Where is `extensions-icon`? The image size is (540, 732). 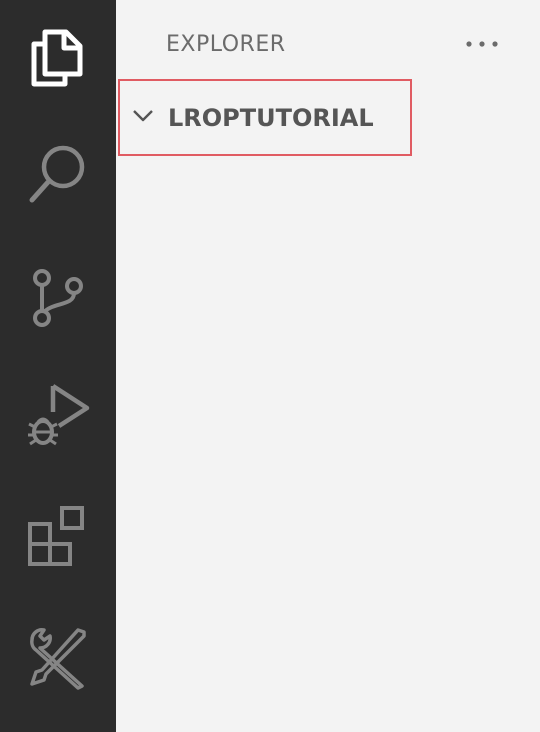 extensions-icon is located at coordinates (56, 536).